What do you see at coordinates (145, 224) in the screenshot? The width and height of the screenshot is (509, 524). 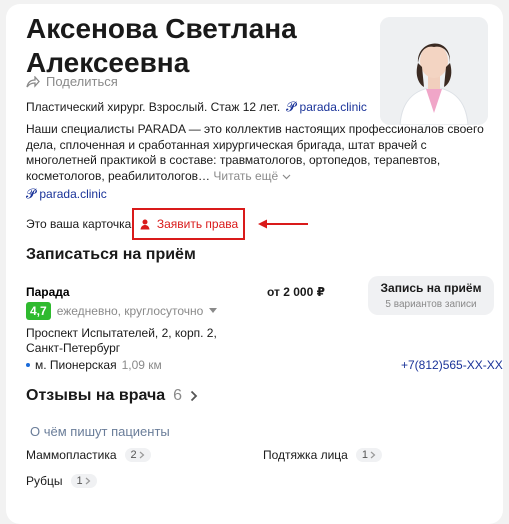 I see `user-badge-icon` at bounding box center [145, 224].